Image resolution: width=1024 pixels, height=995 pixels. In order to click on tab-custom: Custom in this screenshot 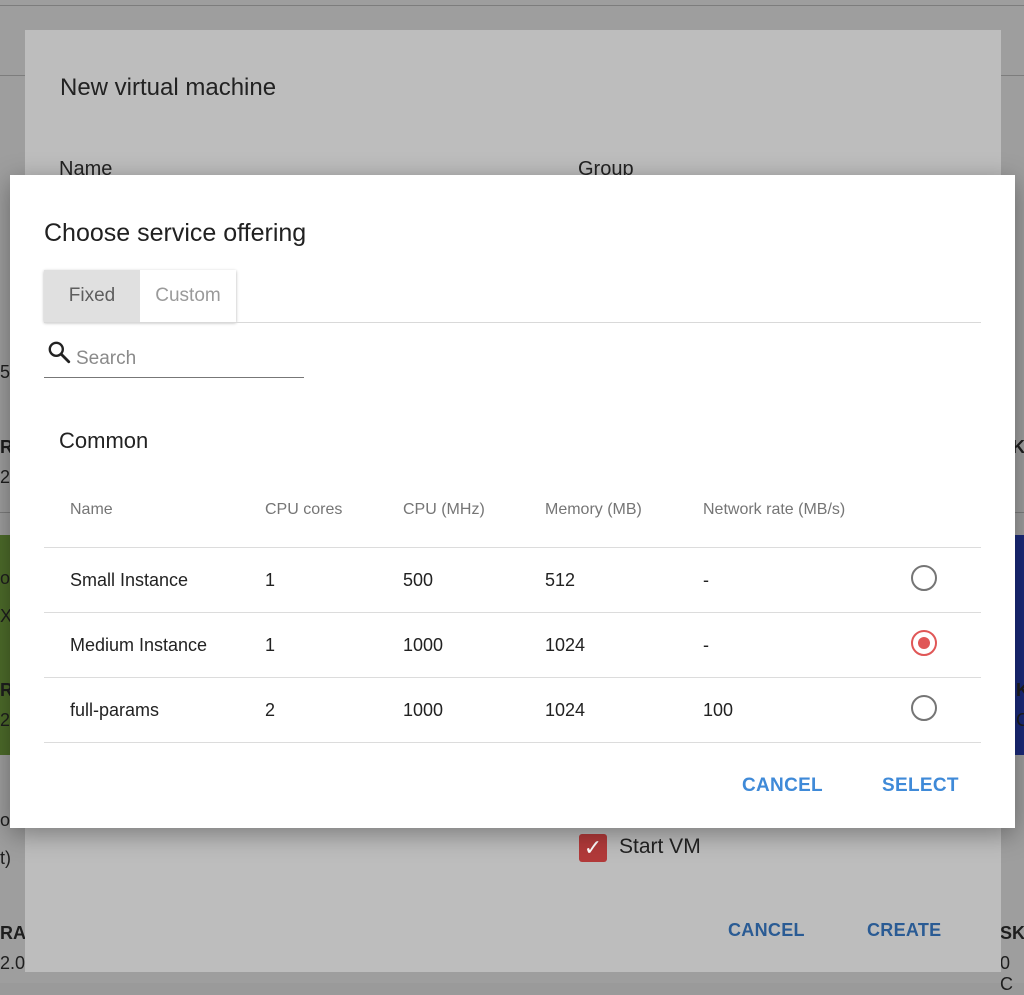, I will do `click(188, 296)`.